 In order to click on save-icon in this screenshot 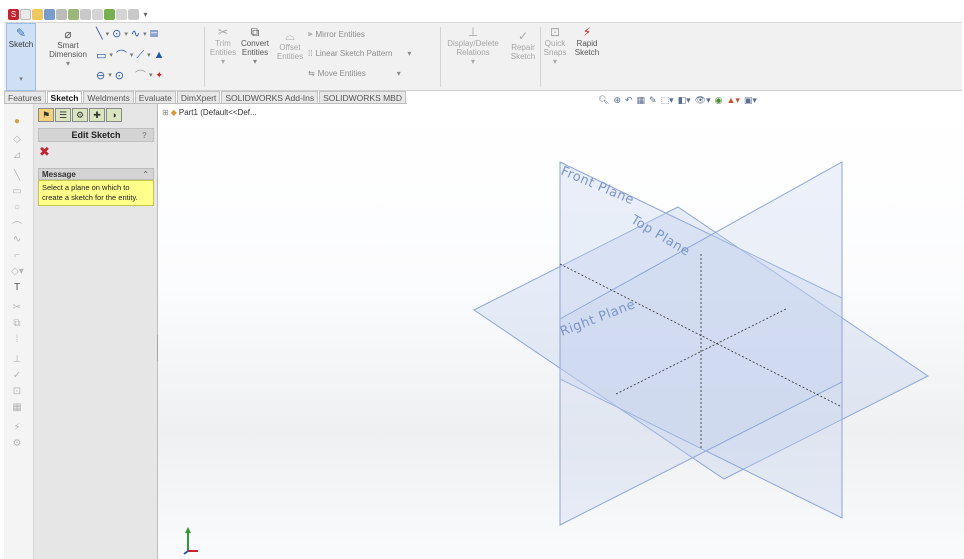, I will do `click(49, 14)`.